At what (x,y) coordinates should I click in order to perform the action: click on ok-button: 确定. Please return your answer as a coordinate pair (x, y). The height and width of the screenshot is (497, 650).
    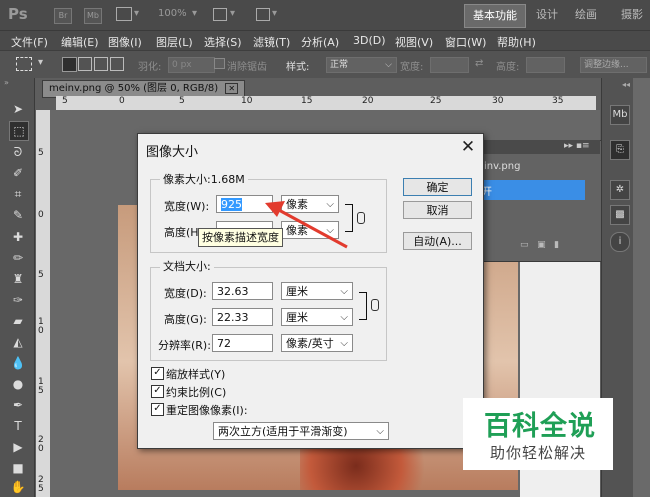
    Looking at the image, I should click on (437, 187).